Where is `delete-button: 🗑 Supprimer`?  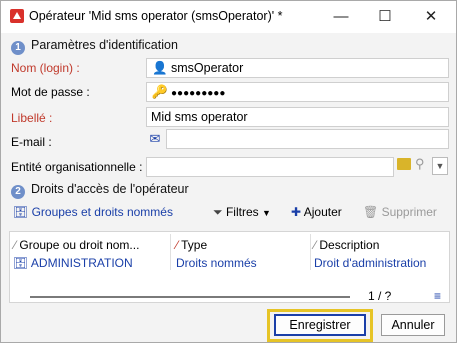 delete-button: 🗑 Supprimer is located at coordinates (400, 212).